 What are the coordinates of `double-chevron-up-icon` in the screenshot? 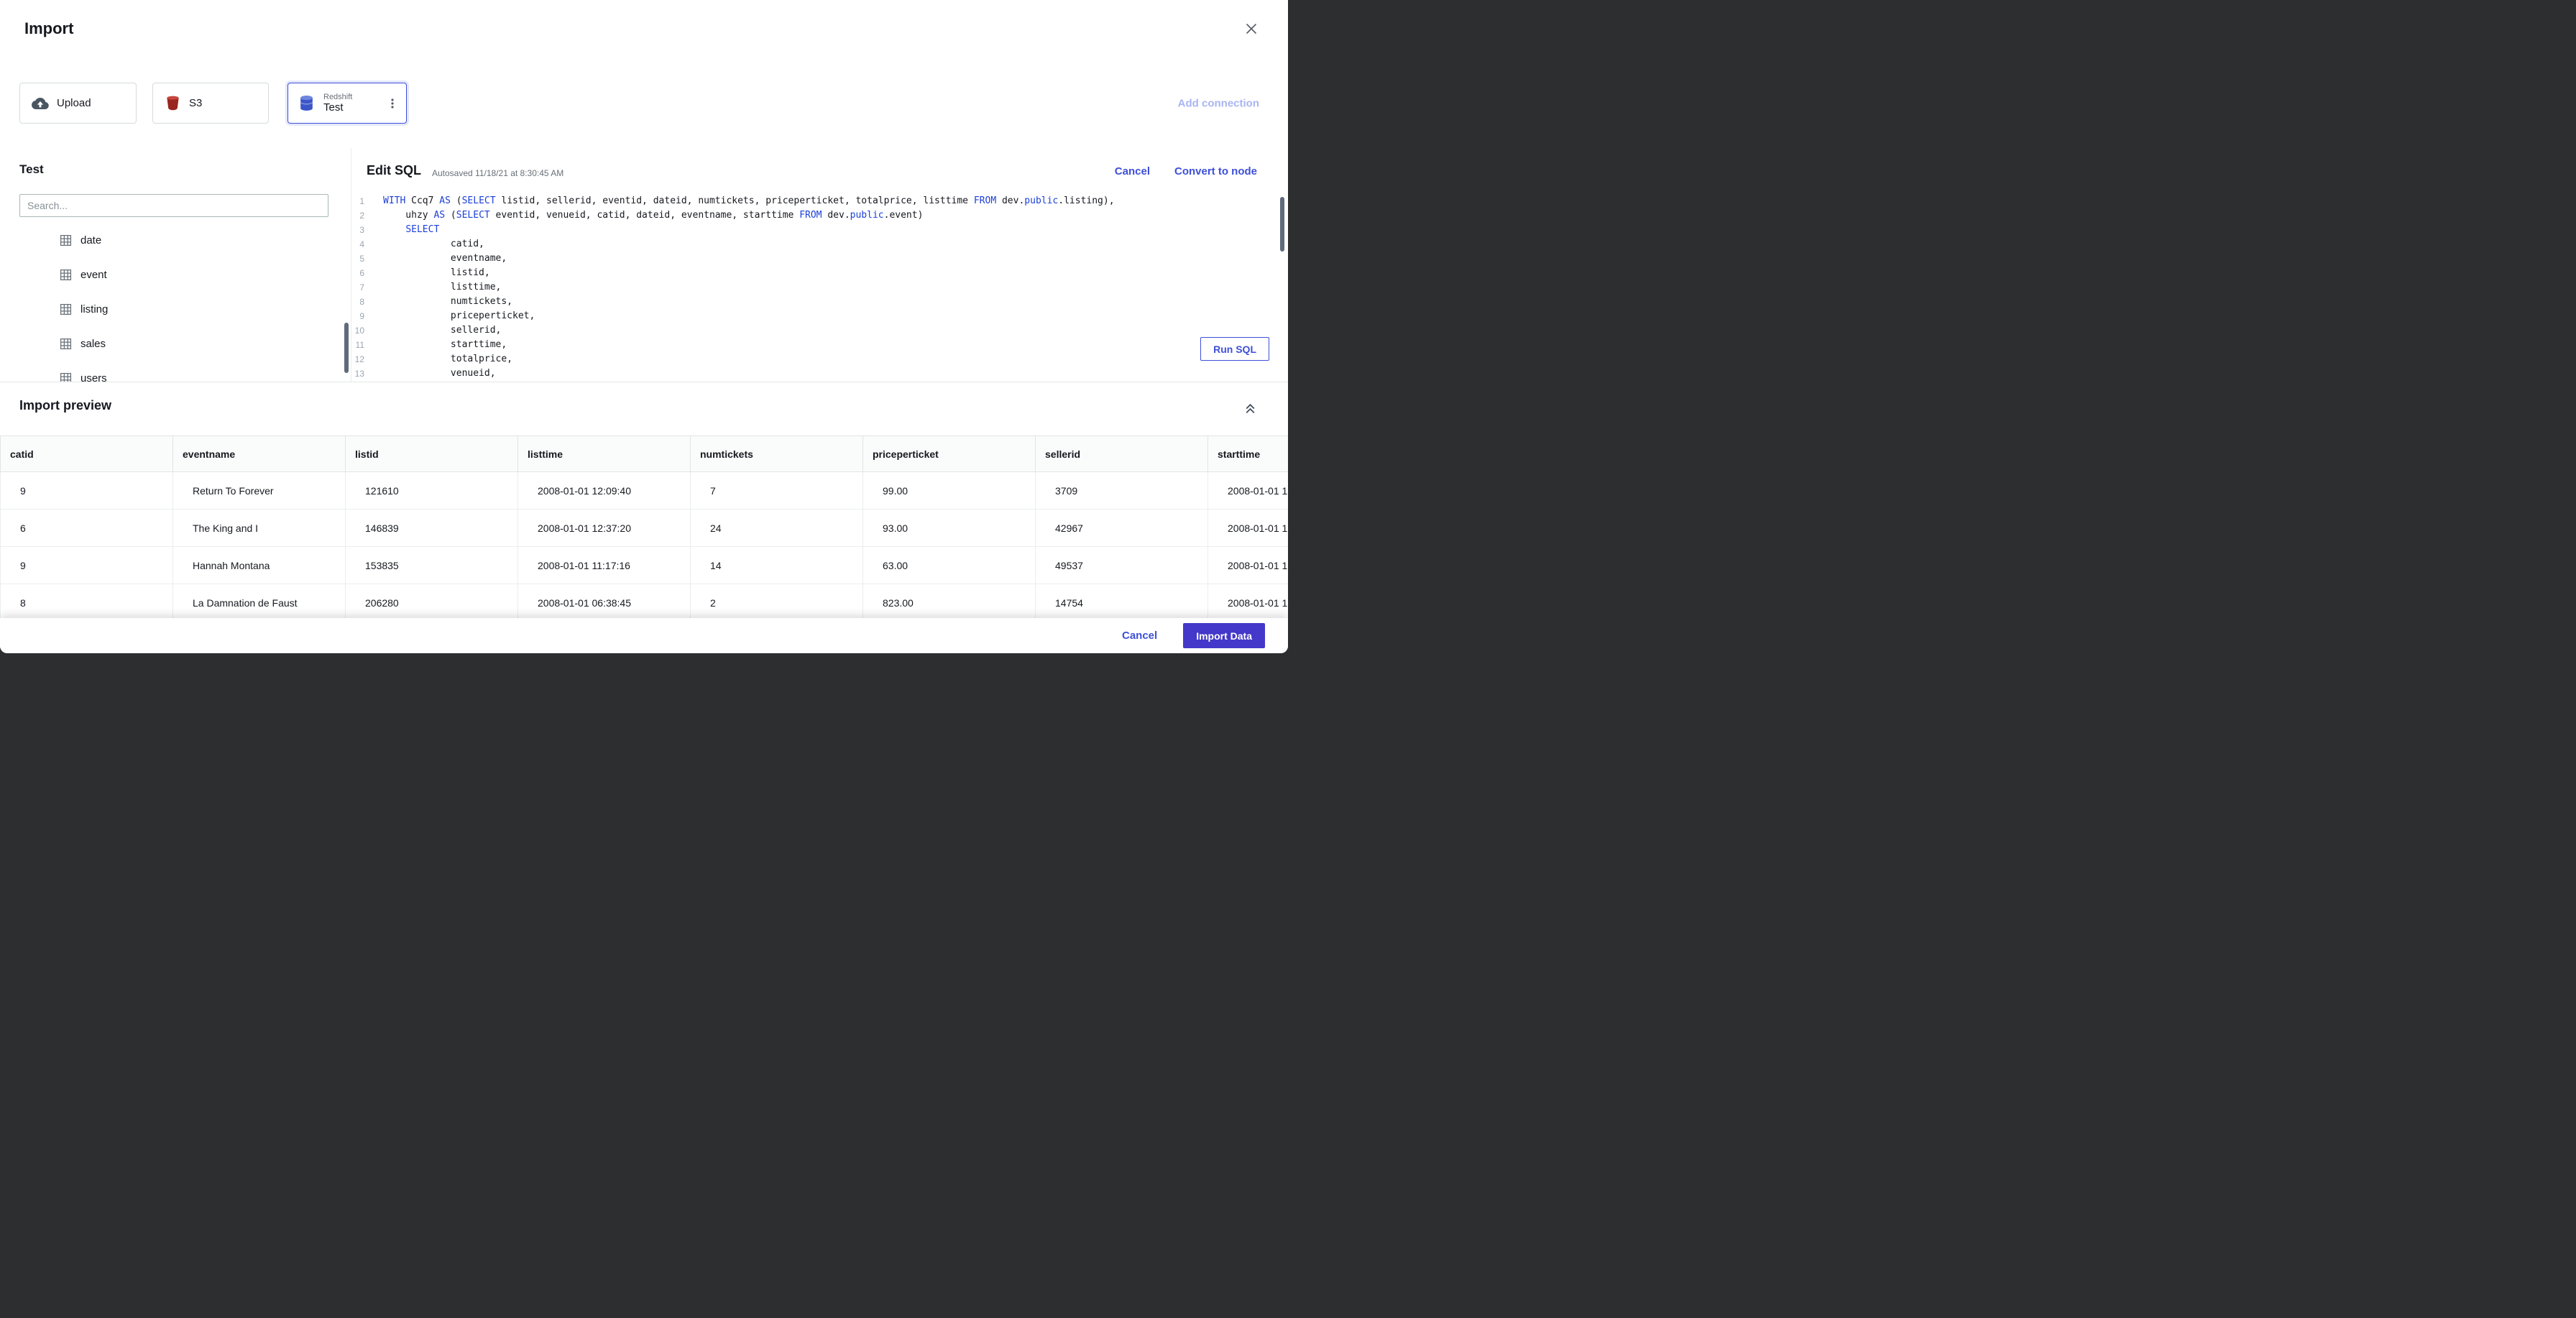 It's located at (1250, 408).